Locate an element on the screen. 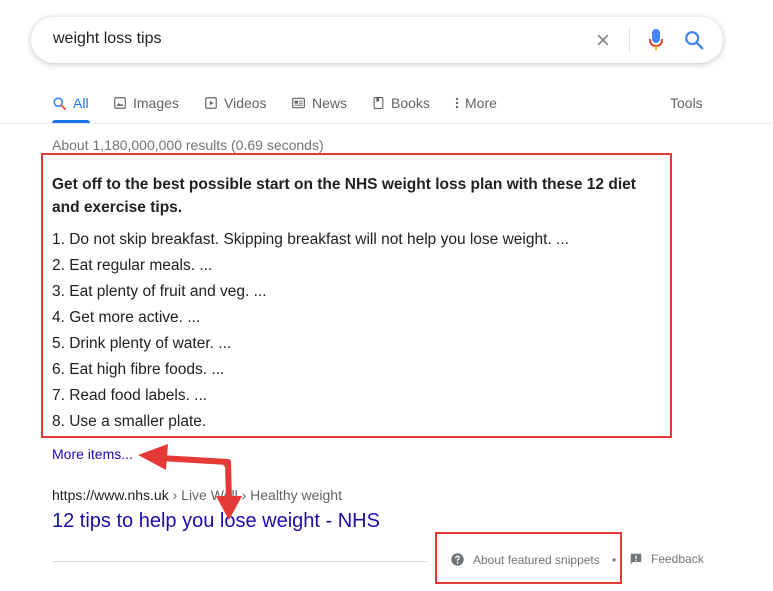  clear-search-button is located at coordinates (603, 40).